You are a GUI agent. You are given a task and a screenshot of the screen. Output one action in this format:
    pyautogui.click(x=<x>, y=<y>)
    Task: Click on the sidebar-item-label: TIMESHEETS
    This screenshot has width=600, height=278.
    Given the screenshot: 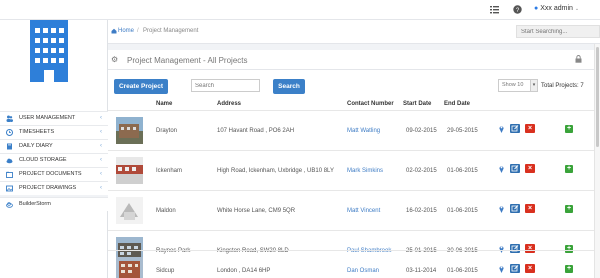 What is the action you would take?
    pyautogui.click(x=37, y=132)
    